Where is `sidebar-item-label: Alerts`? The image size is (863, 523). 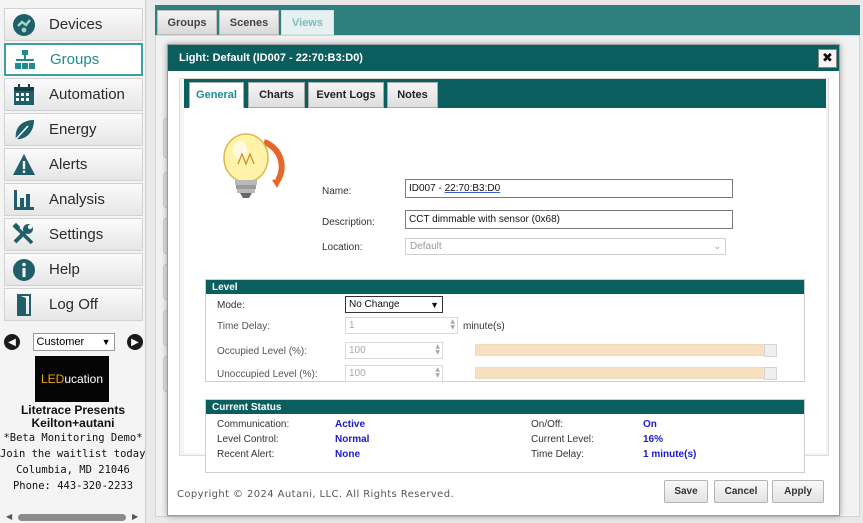 sidebar-item-label: Alerts is located at coordinates (68, 164).